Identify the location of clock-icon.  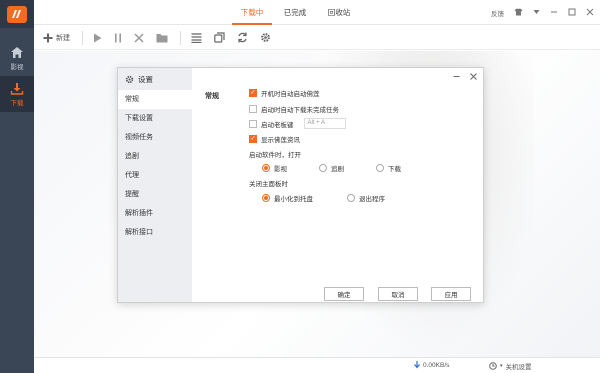
(493, 366).